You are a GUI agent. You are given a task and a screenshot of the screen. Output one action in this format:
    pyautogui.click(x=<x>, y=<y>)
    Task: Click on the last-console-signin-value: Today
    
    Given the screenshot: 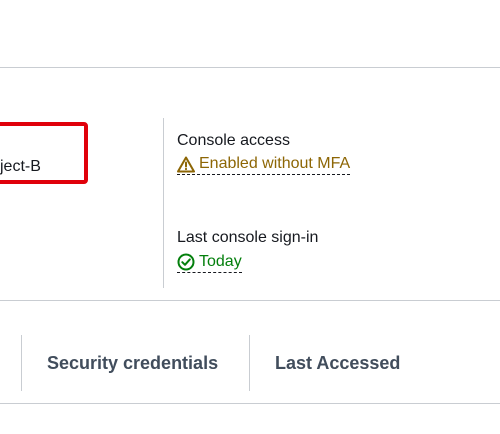 What is the action you would take?
    pyautogui.click(x=209, y=263)
    